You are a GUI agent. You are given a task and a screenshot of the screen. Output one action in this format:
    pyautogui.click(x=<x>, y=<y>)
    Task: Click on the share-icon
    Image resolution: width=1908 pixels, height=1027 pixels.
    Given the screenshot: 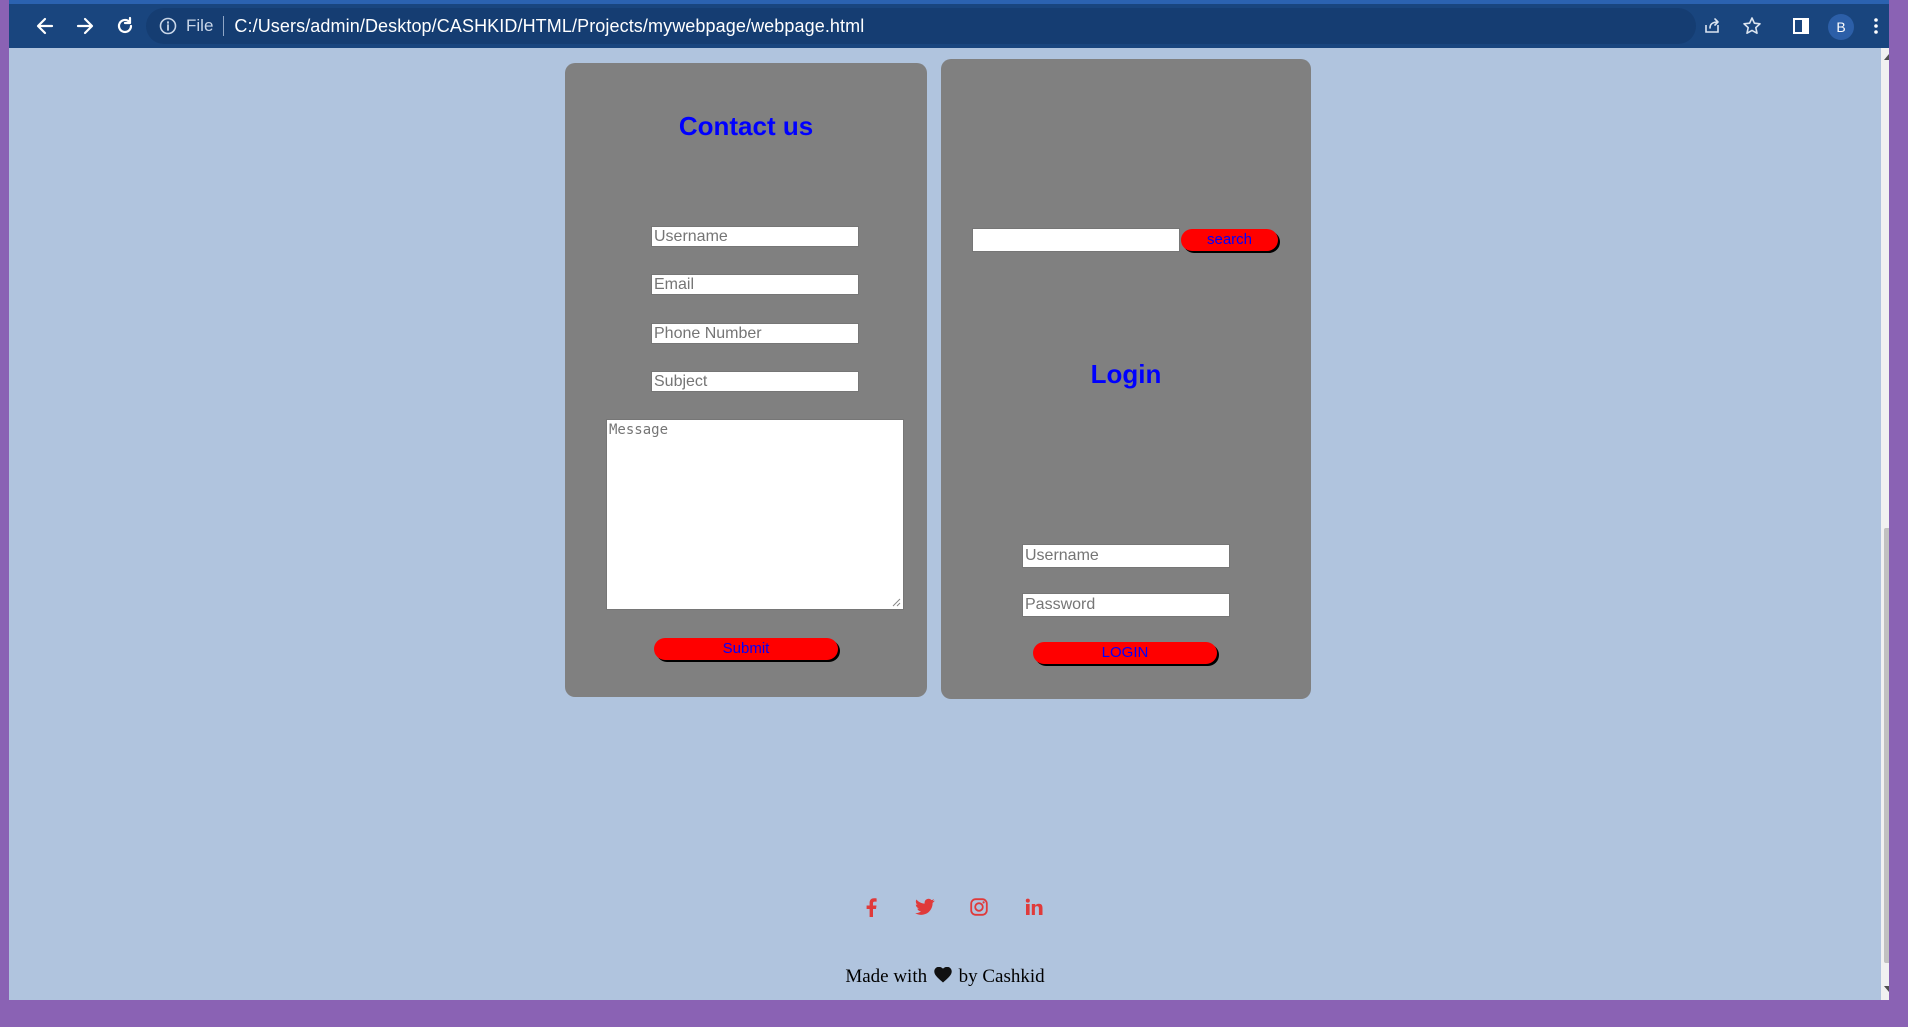 What is the action you would take?
    pyautogui.click(x=1712, y=25)
    